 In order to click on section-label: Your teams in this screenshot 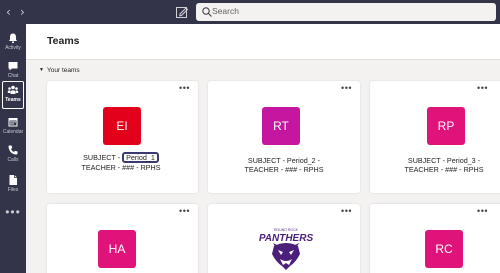, I will do `click(63, 70)`.